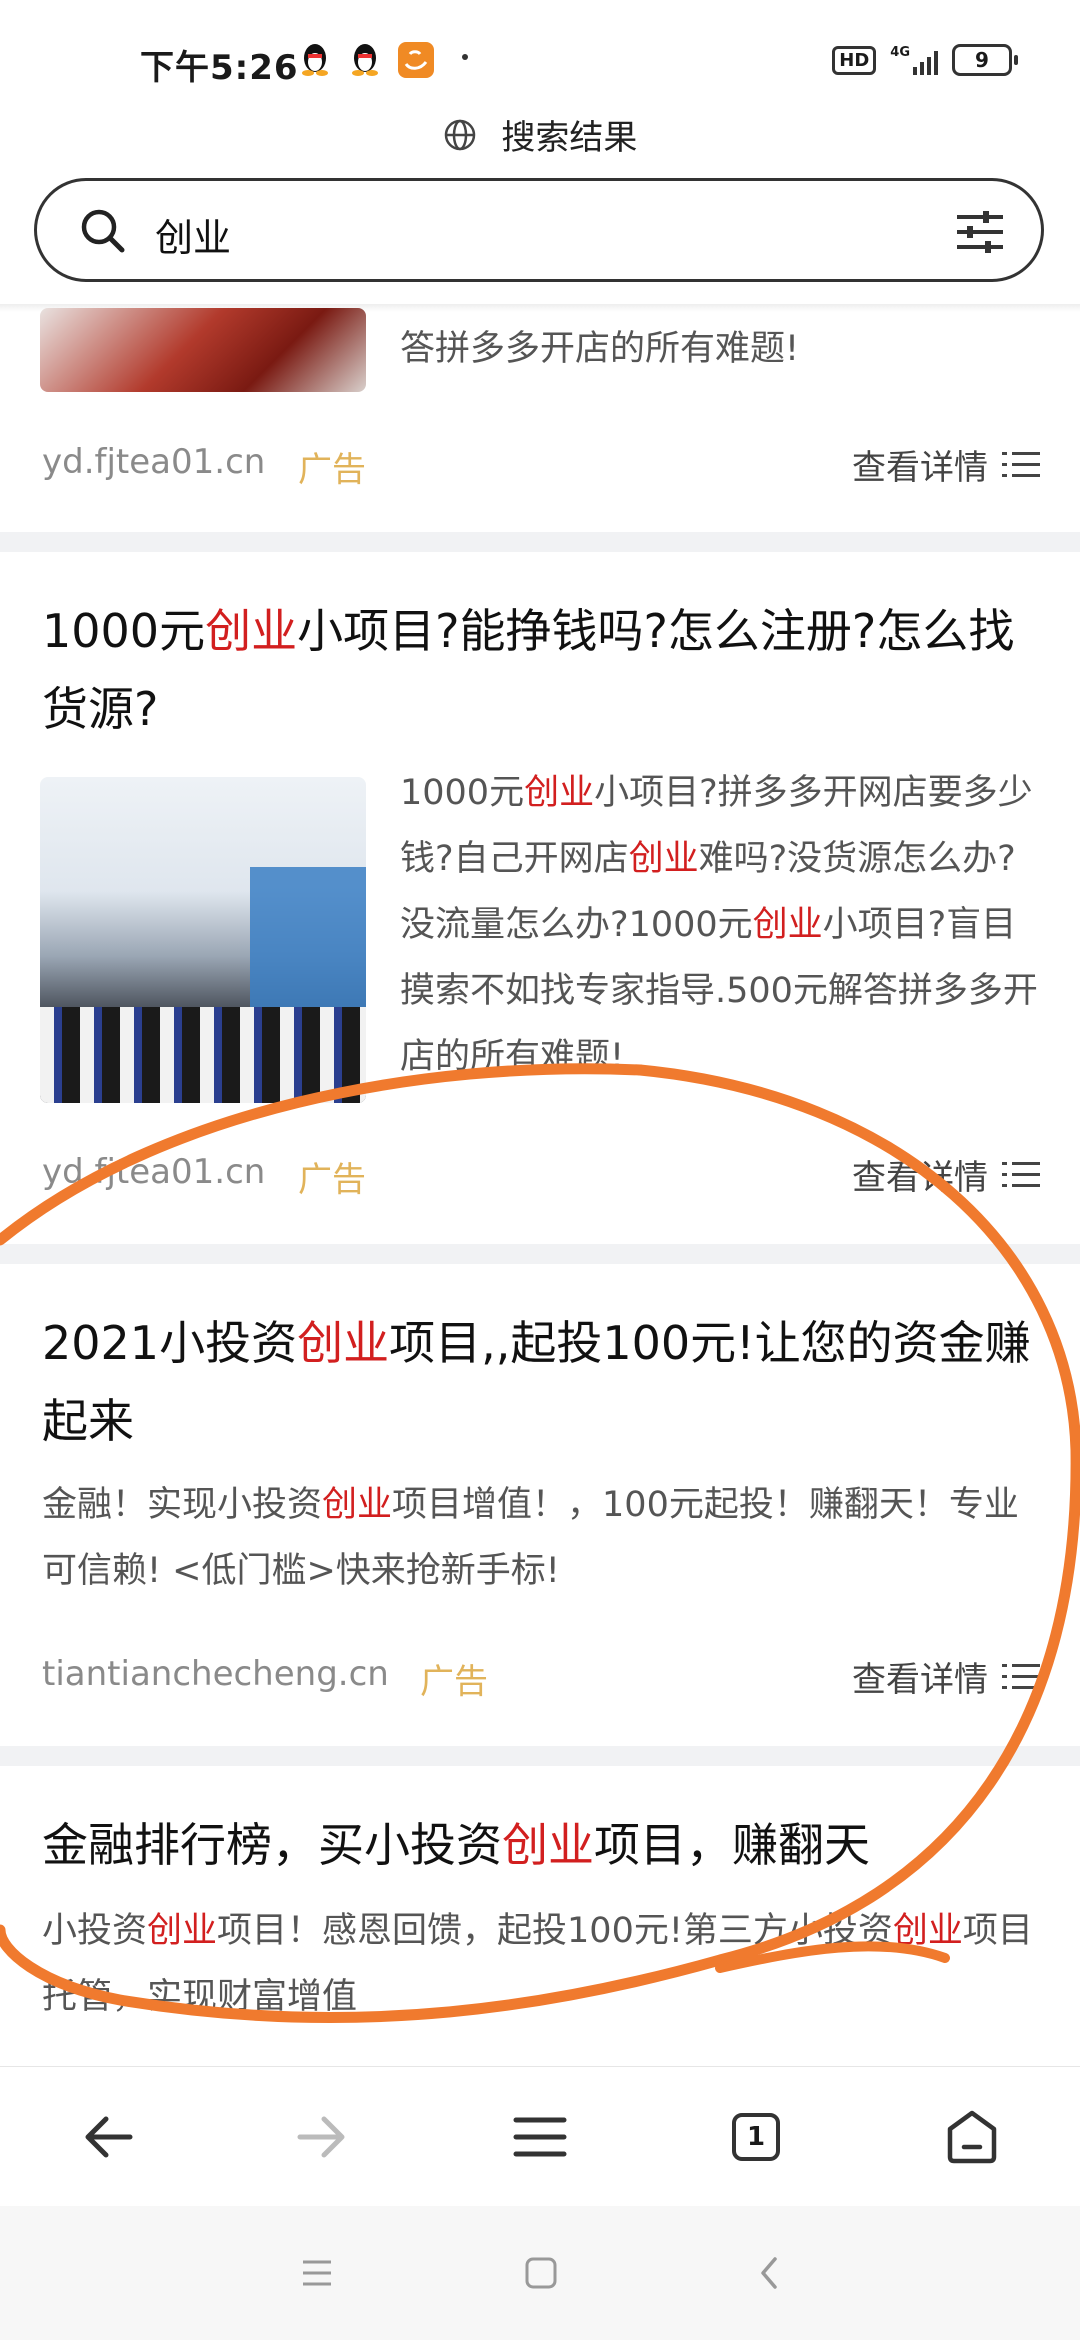 The image size is (1080, 2340). I want to click on system-home-button, so click(541, 2273).